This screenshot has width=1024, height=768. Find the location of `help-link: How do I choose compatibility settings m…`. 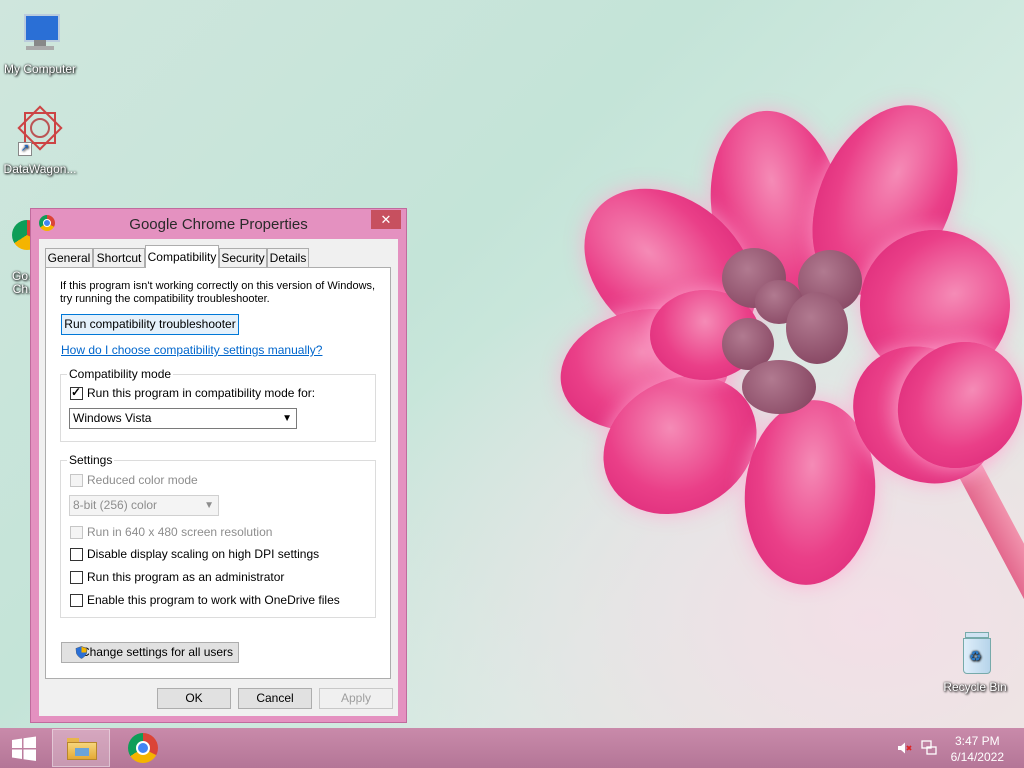

help-link: How do I choose compatibility settings m… is located at coordinates (191, 350).